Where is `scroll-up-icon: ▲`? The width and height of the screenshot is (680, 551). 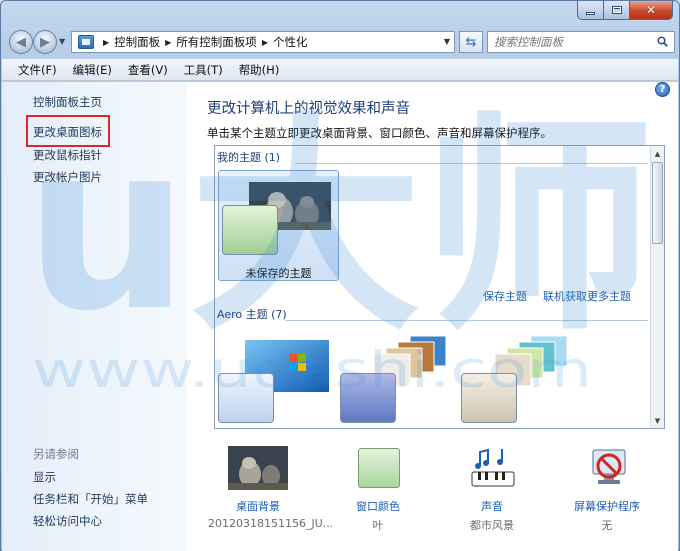 scroll-up-icon: ▲ is located at coordinates (657, 153).